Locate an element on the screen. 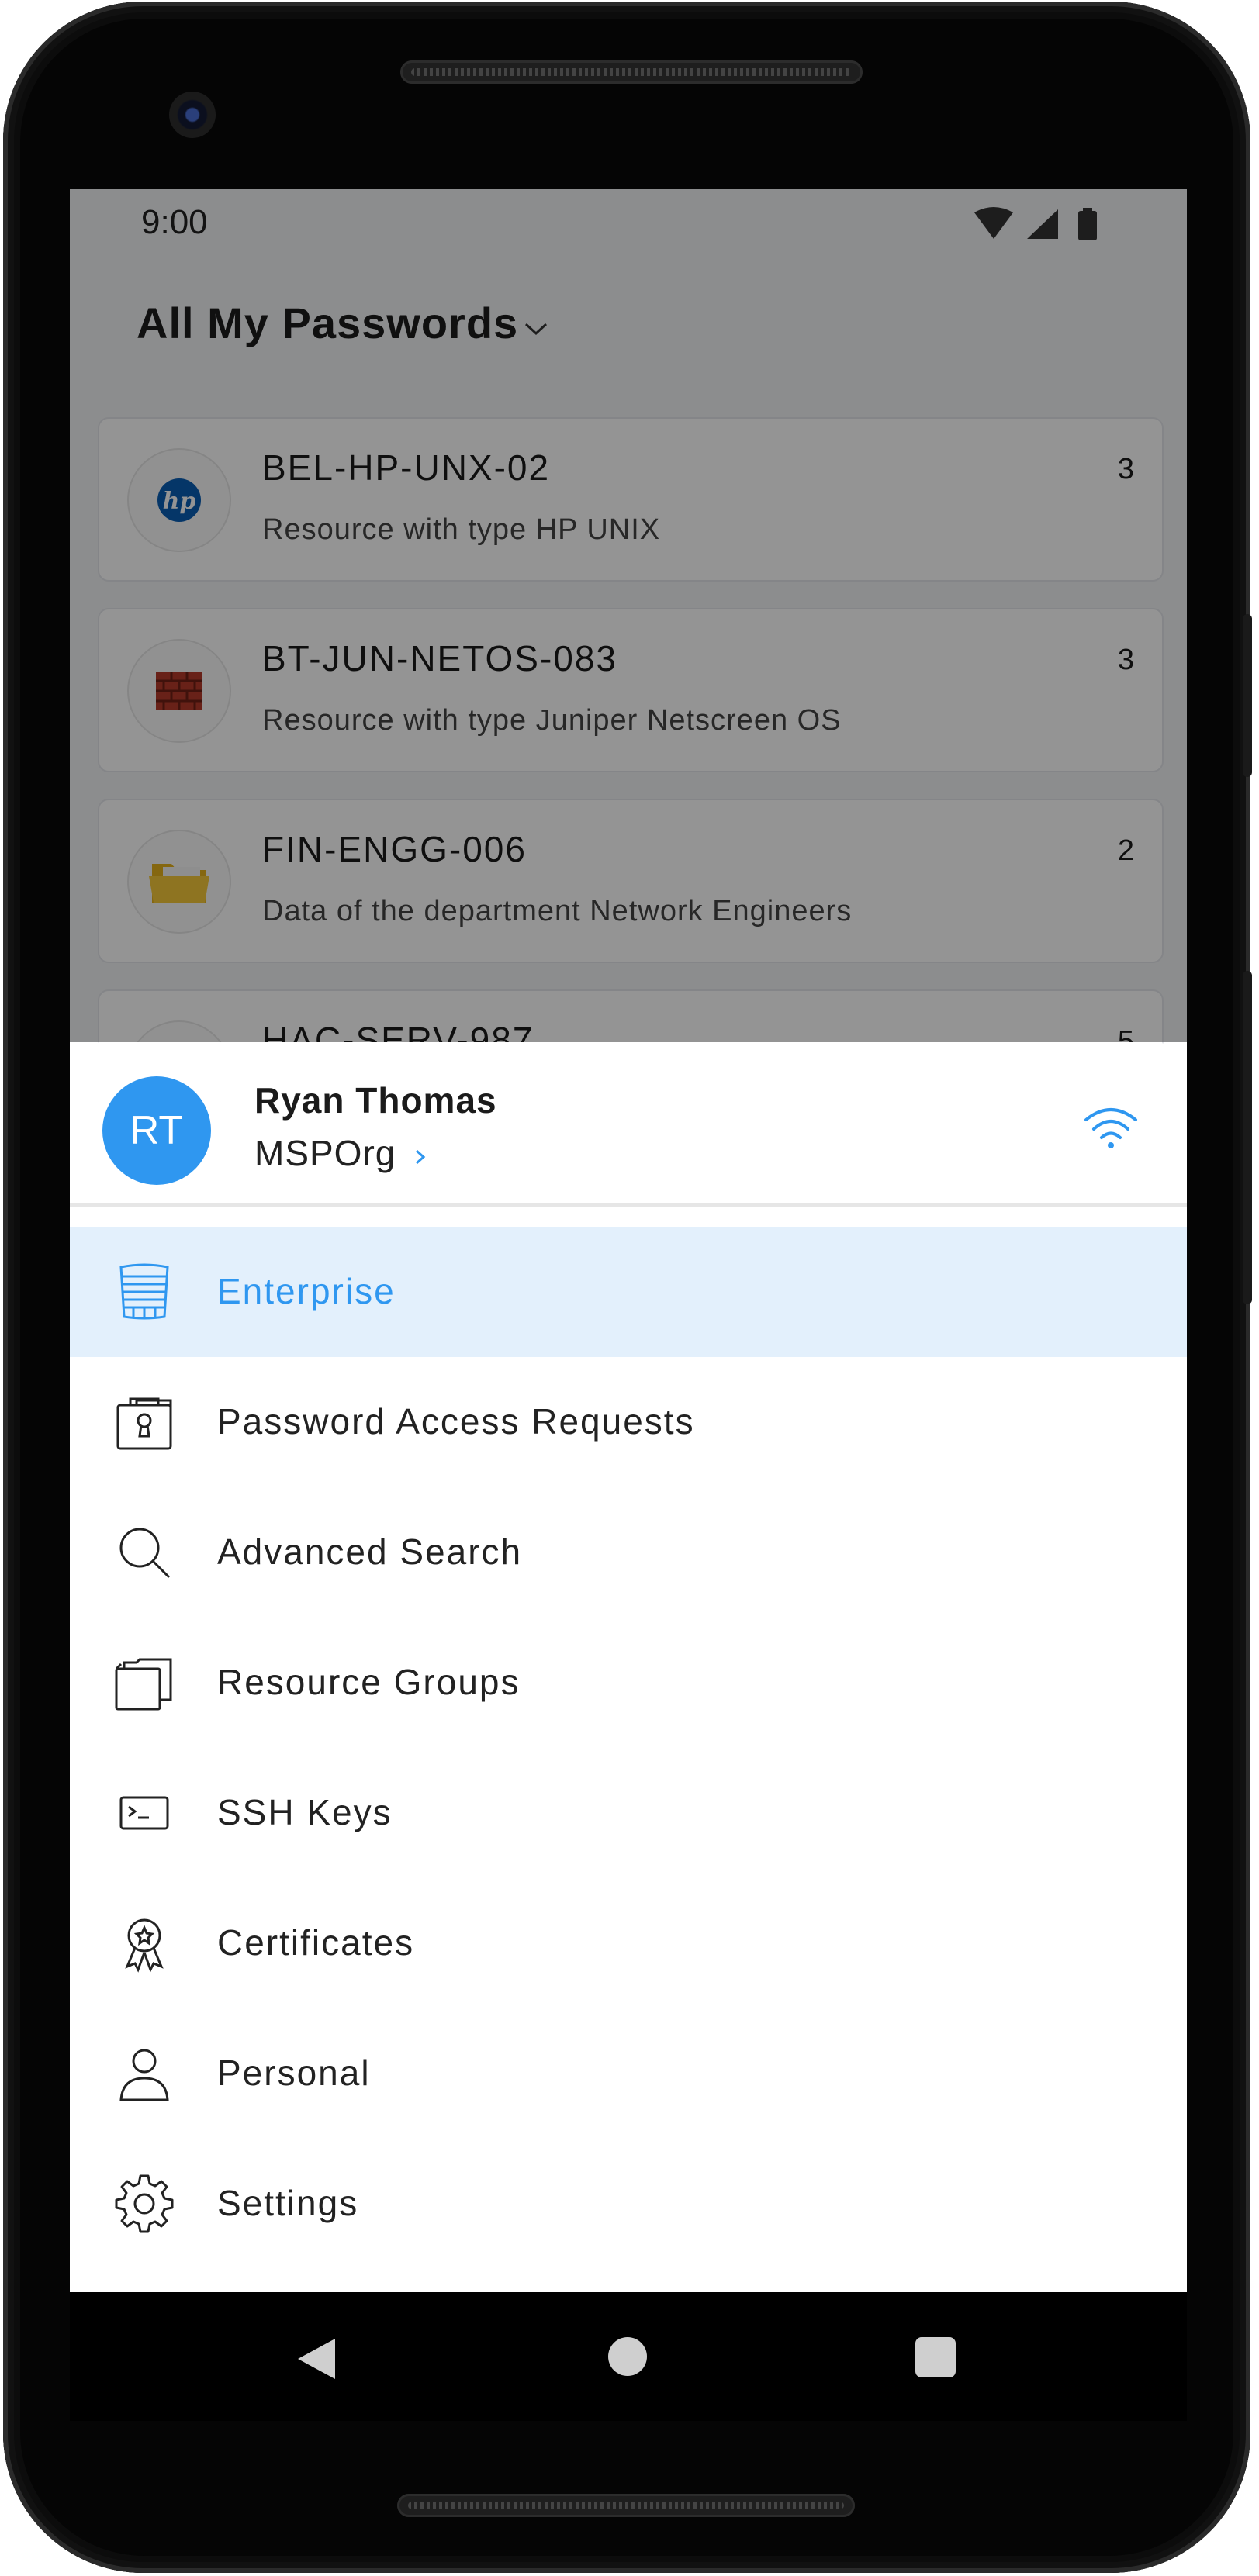  menu-item-ssh-keys: SSH Keys is located at coordinates (628, 1813).